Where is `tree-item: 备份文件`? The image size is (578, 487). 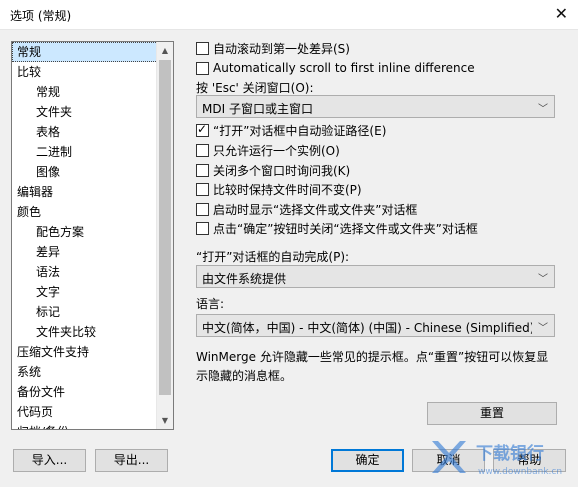
tree-item: 备份文件 is located at coordinates (85, 392).